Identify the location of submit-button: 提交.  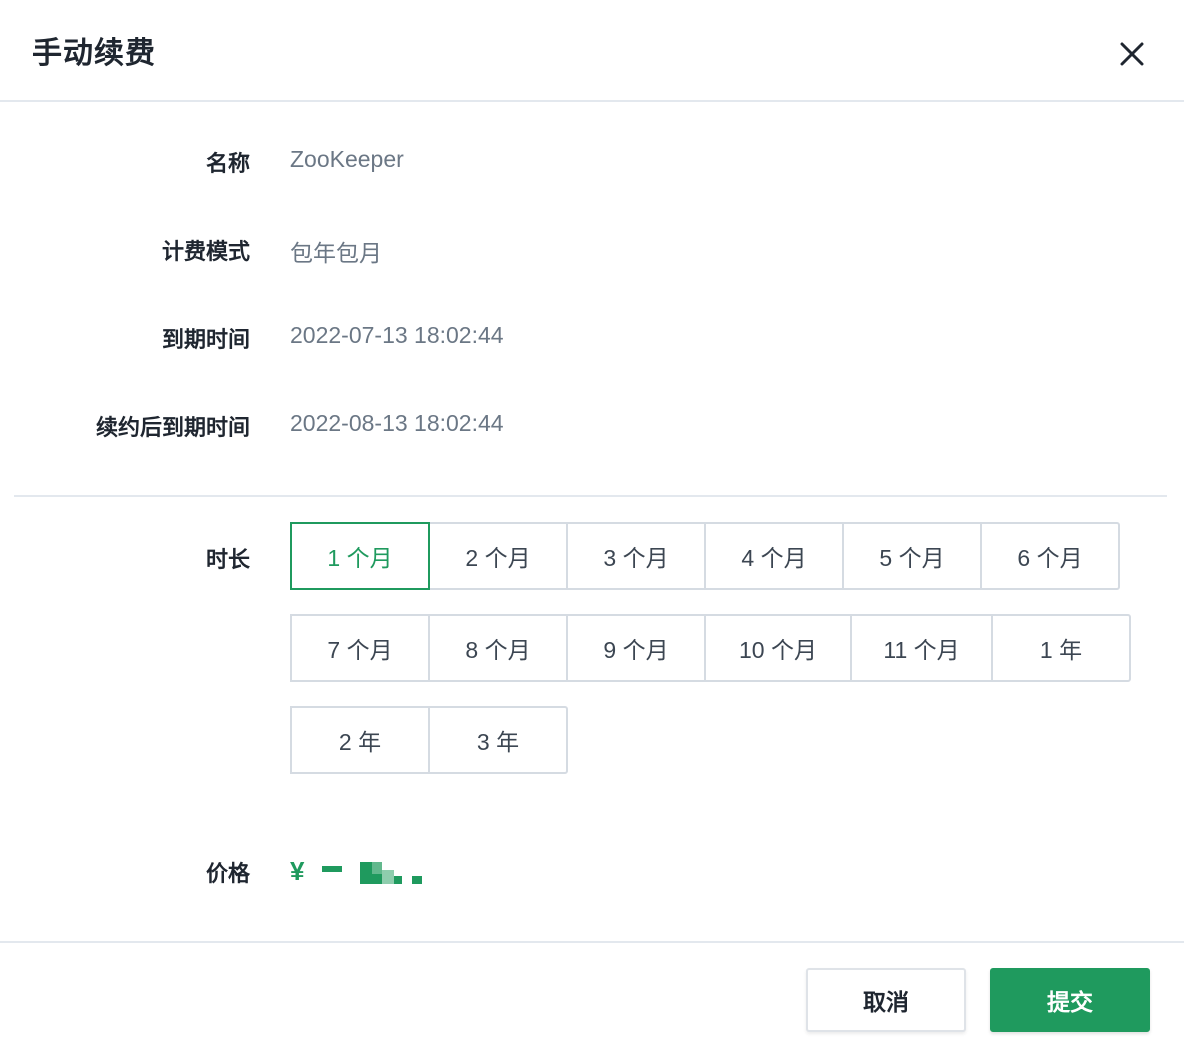
(1070, 1000).